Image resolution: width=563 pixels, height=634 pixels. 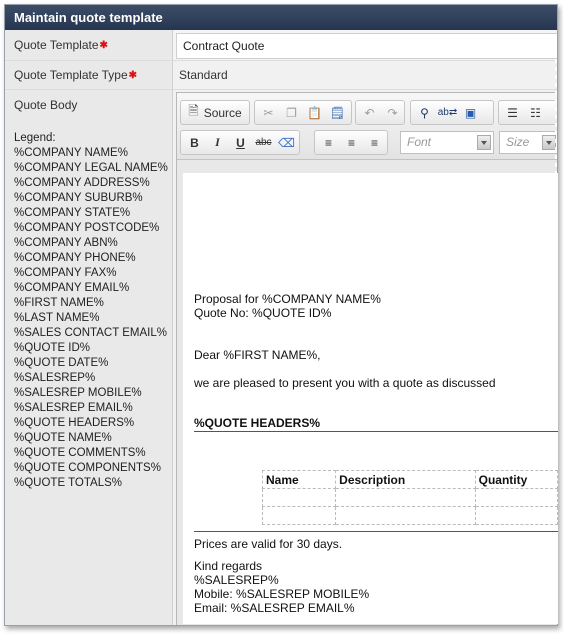 I want to click on legend-item: %SALES CONTACT EMAIL%, so click(x=90, y=333).